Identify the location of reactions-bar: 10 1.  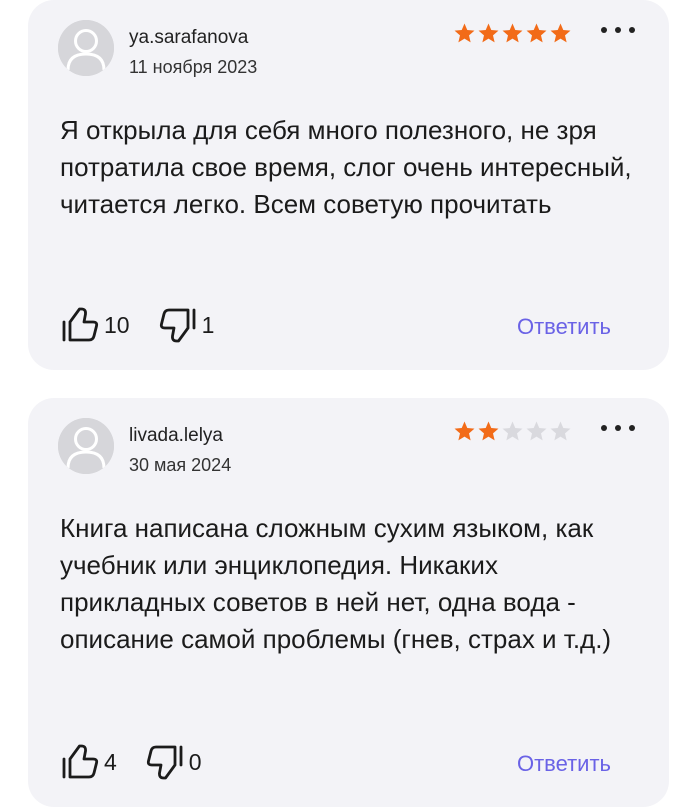
(151, 325).